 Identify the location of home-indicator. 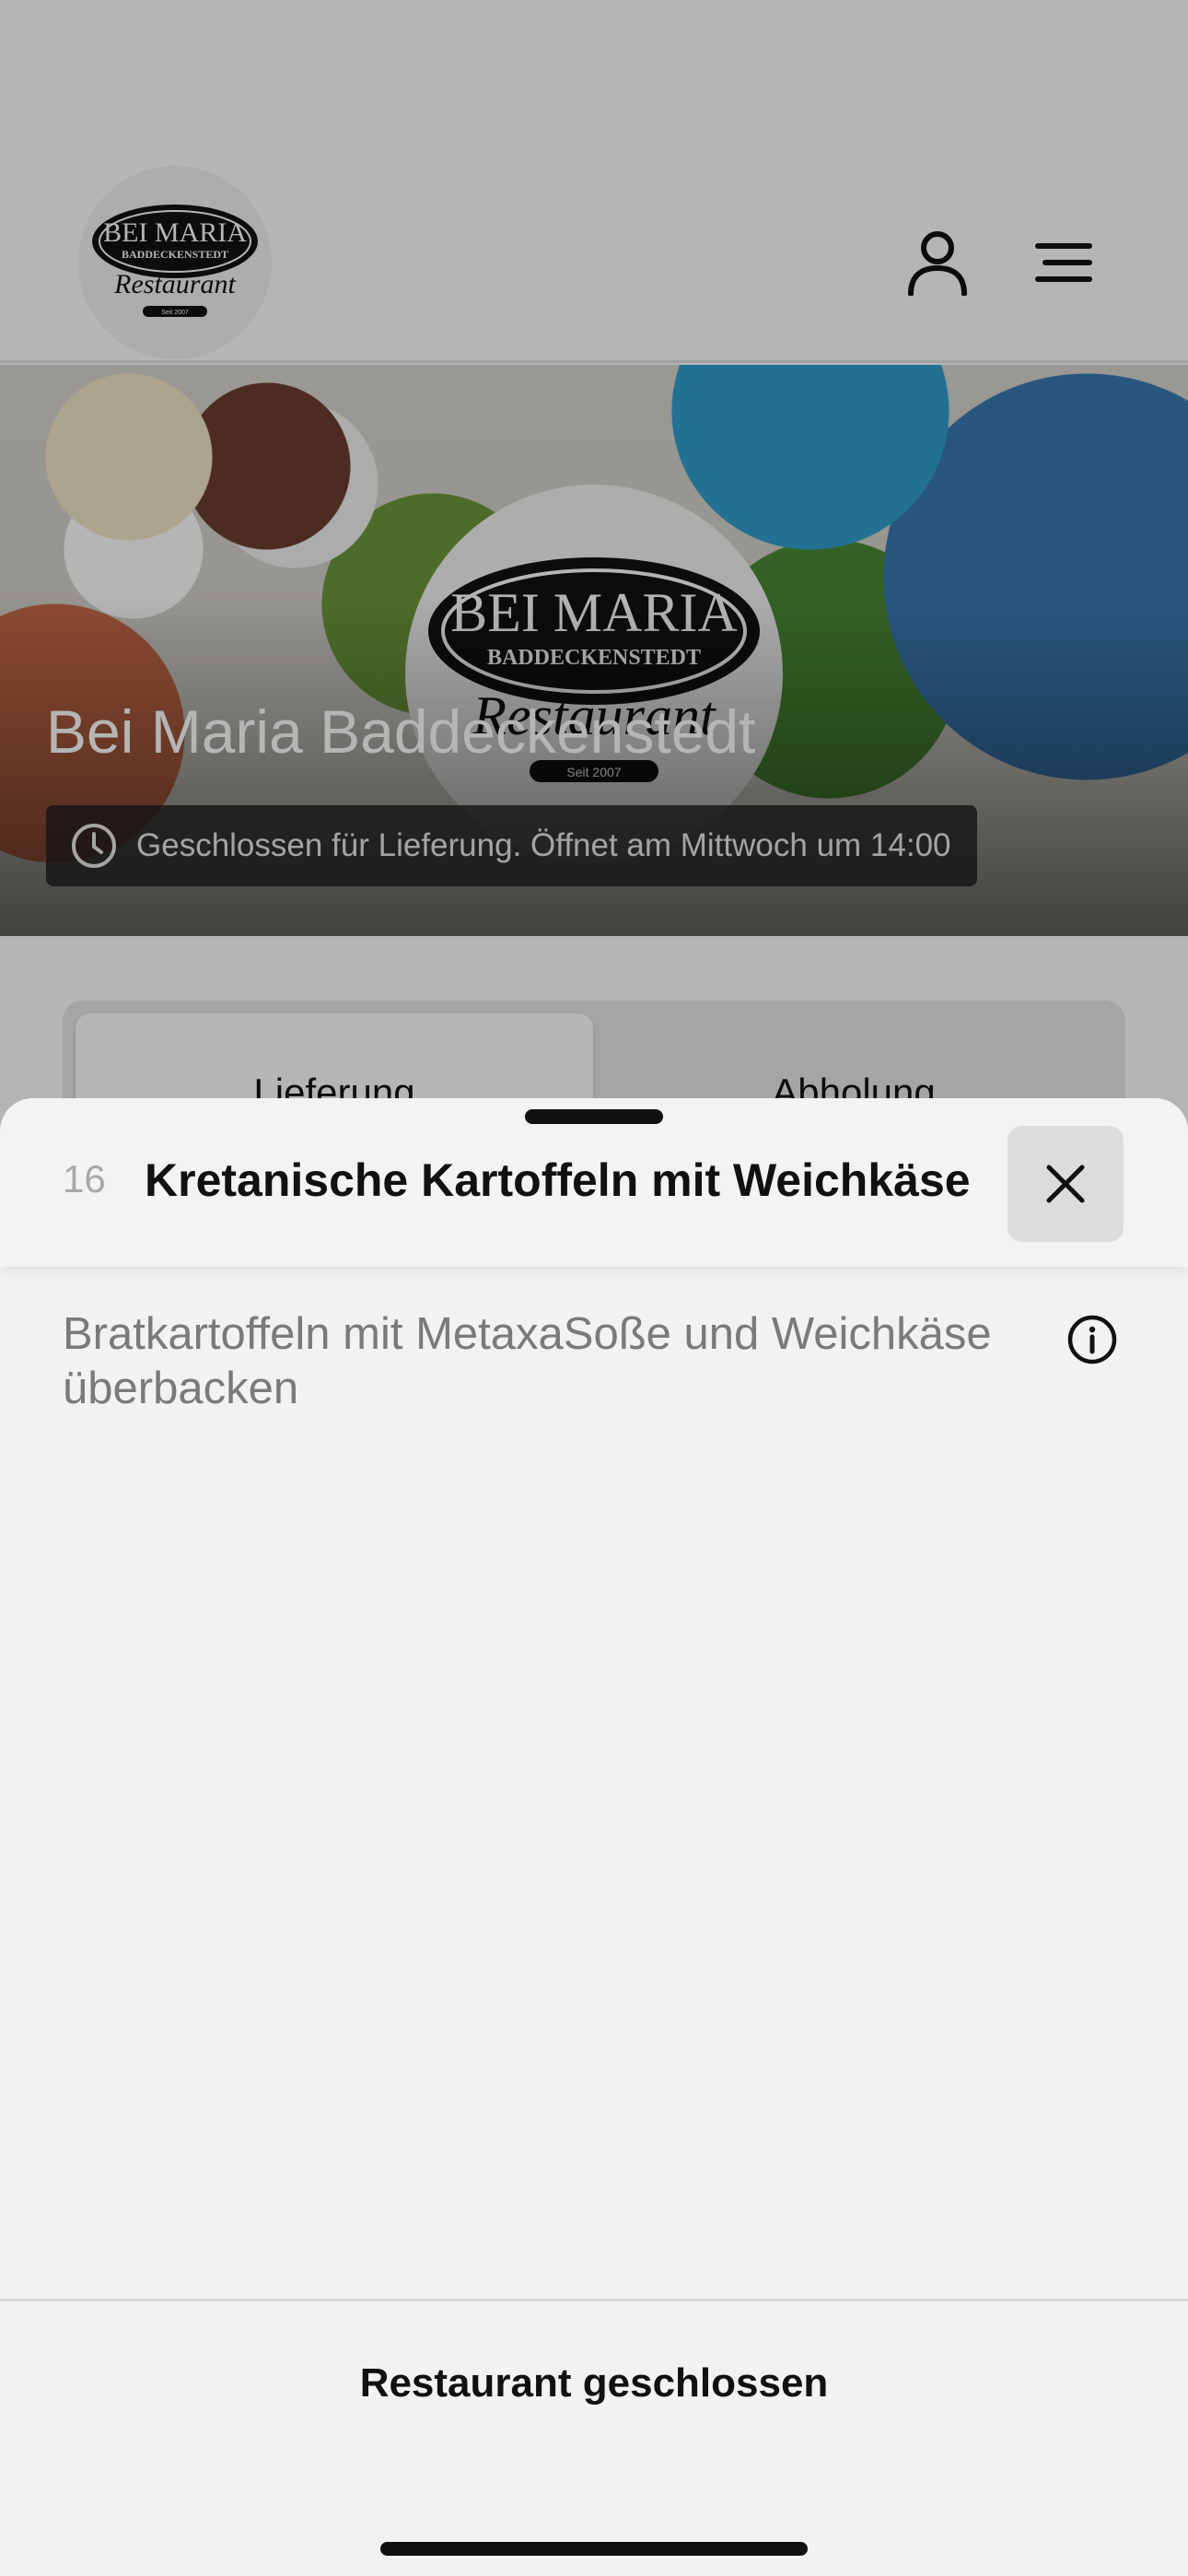
(594, 2549).